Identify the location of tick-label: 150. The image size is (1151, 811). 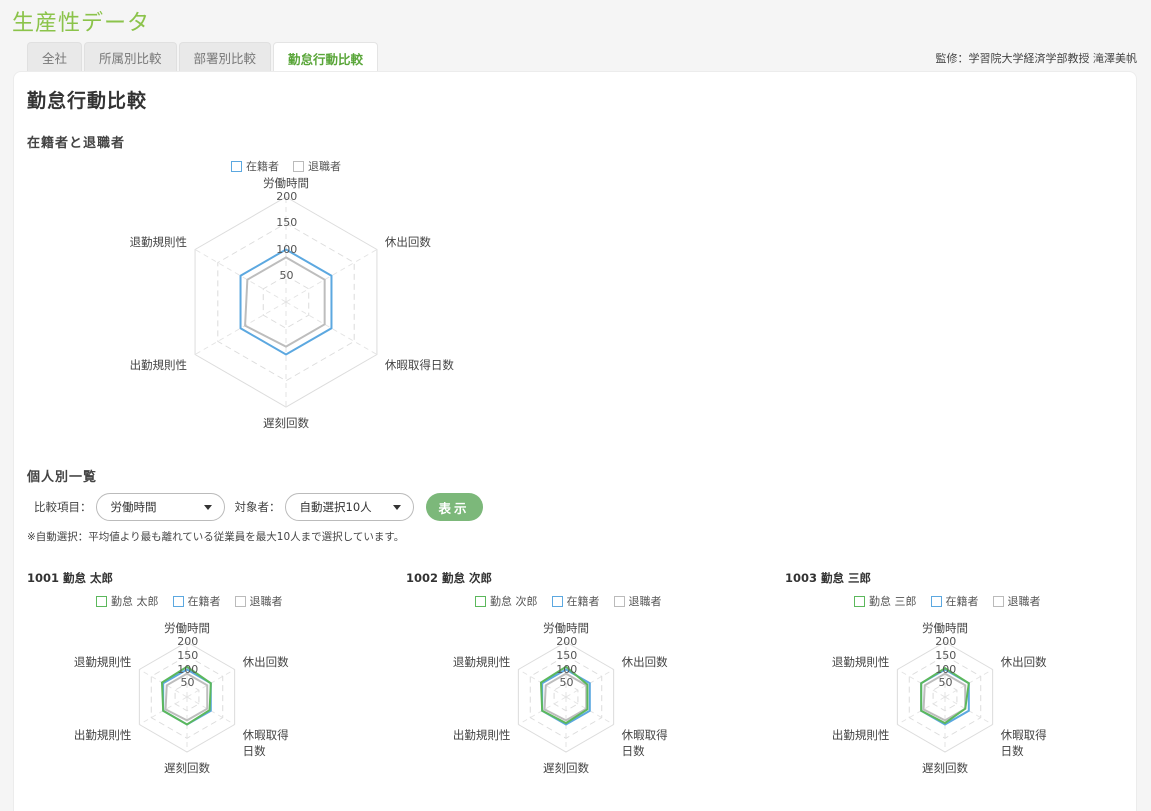
(946, 655).